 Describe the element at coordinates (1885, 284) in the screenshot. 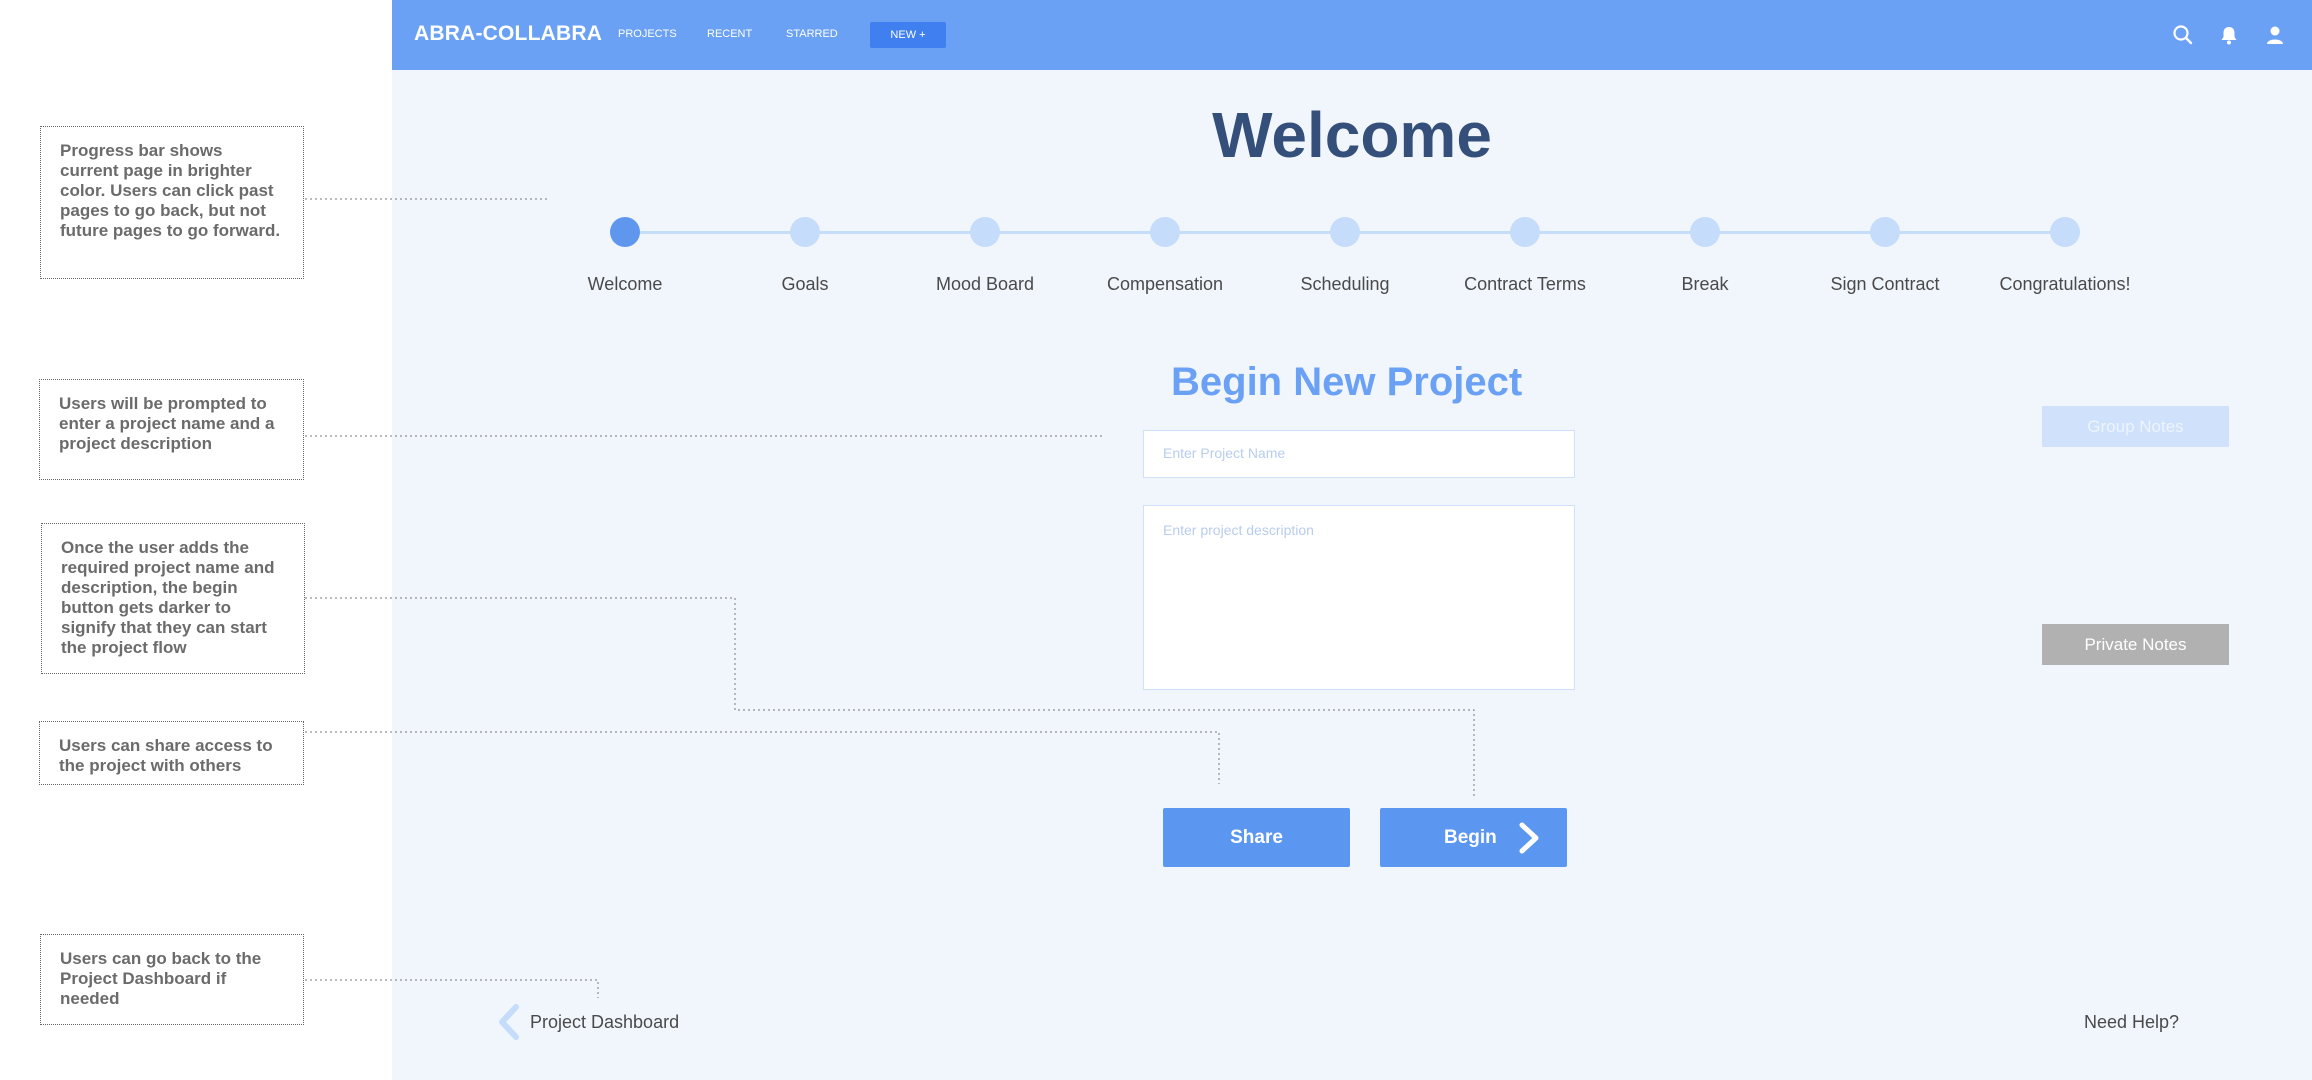

I see `step-label-sign-contract: Sign Contract` at that location.